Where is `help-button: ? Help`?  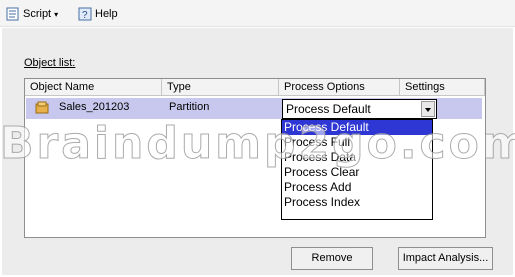 help-button: ? Help is located at coordinates (98, 14).